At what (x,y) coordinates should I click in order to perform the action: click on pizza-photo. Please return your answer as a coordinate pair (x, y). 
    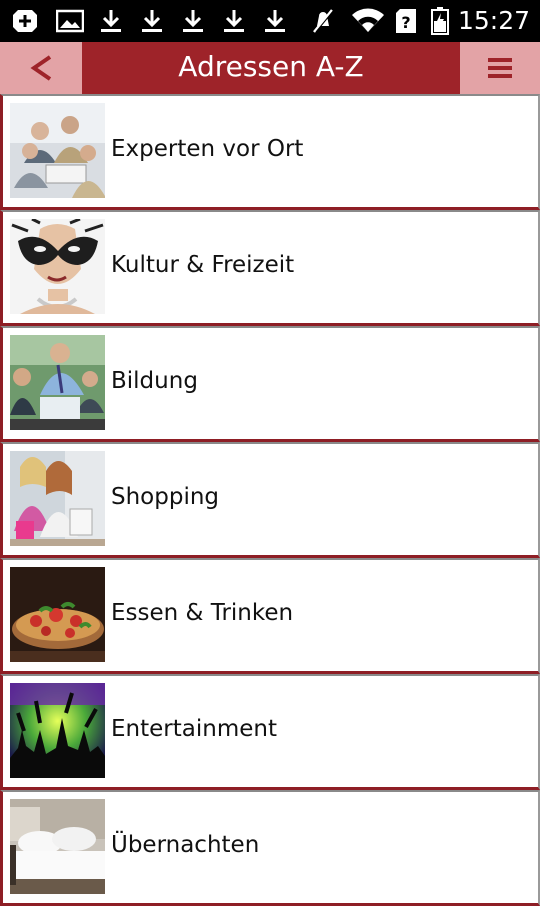
    Looking at the image, I should click on (57, 614).